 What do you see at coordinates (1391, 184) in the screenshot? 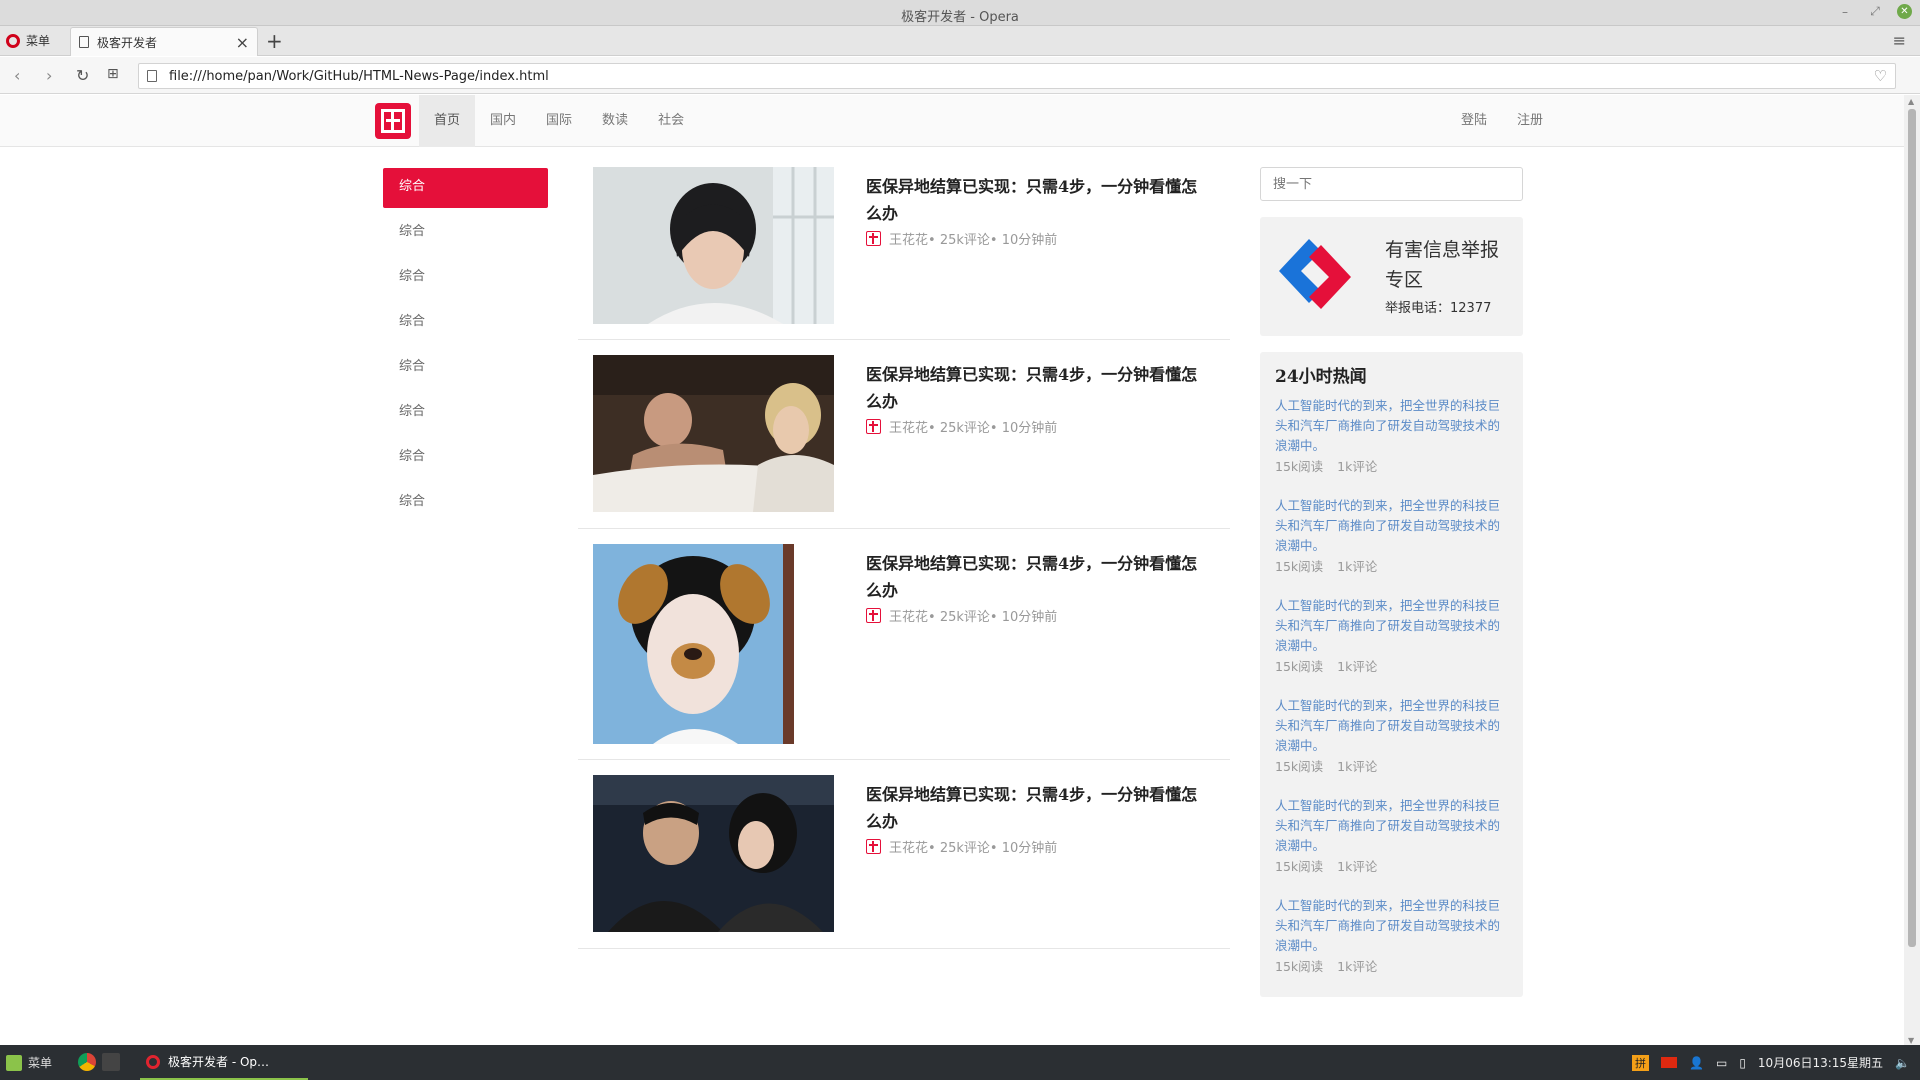
I see `search-input` at bounding box center [1391, 184].